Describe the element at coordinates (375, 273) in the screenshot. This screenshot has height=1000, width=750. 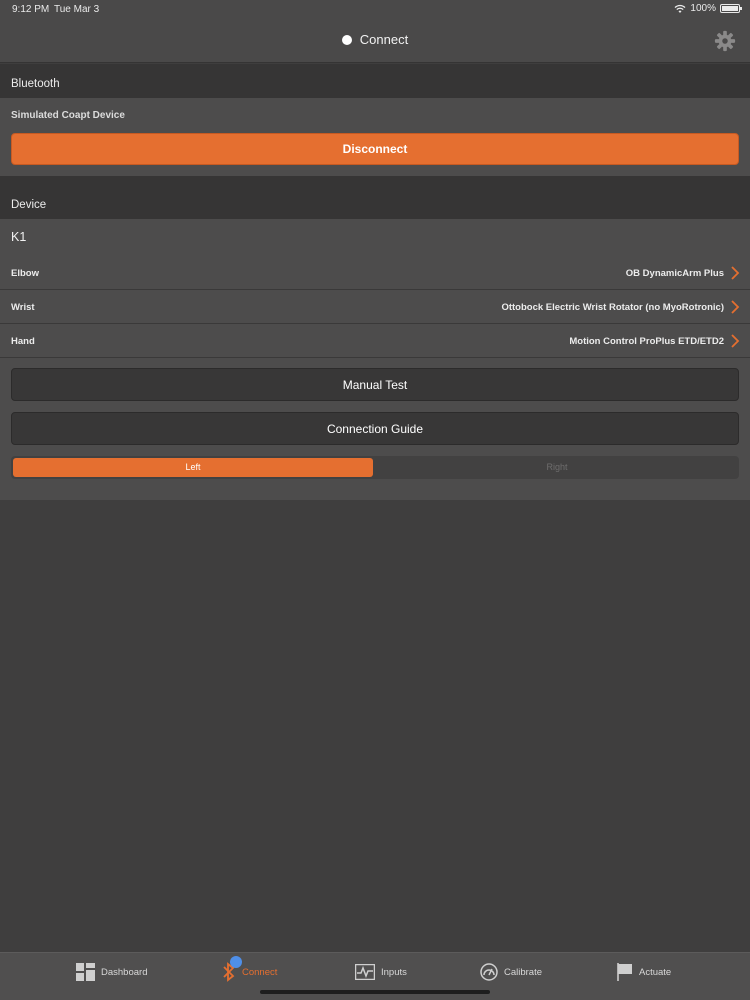
I see `elbow-row: Elbow OB DynamicArm Plus` at that location.